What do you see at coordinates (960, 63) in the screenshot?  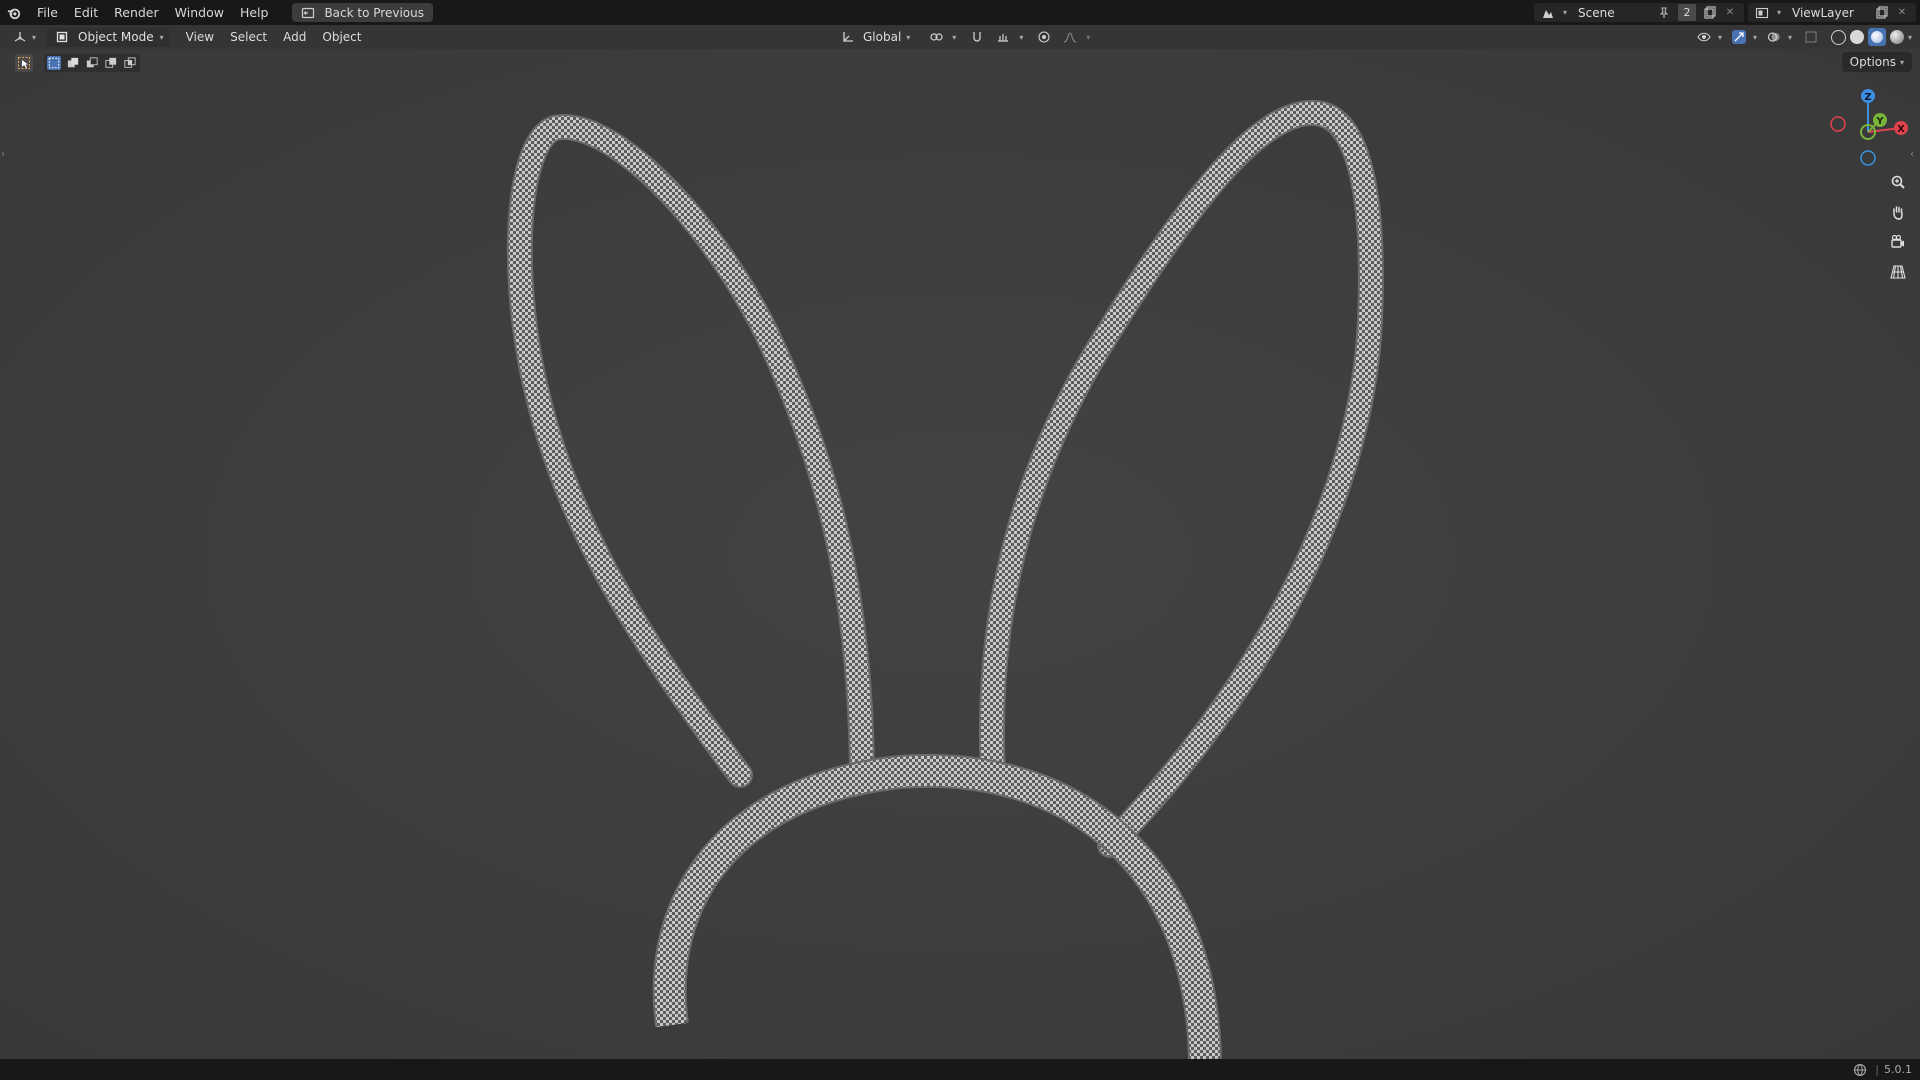 I see `tool-settings-row: Options ▾` at bounding box center [960, 63].